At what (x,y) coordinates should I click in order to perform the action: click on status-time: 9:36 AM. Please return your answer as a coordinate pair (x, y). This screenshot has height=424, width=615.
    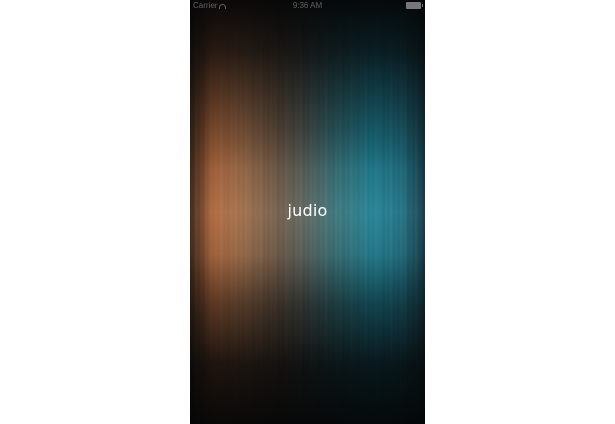
    Looking at the image, I should click on (307, 5).